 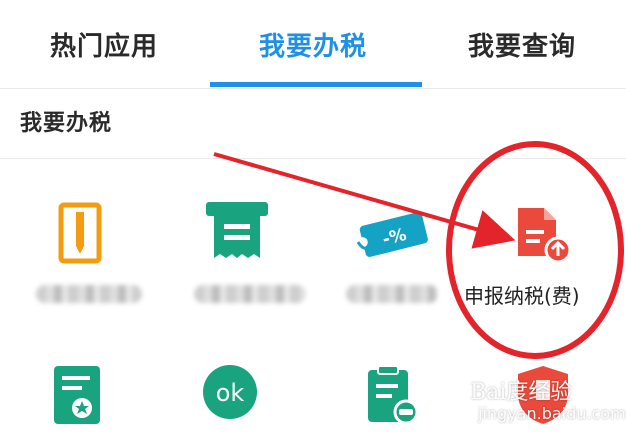 I want to click on watermark: Bai度经验 jingyan.baidu.com, so click(x=548, y=402).